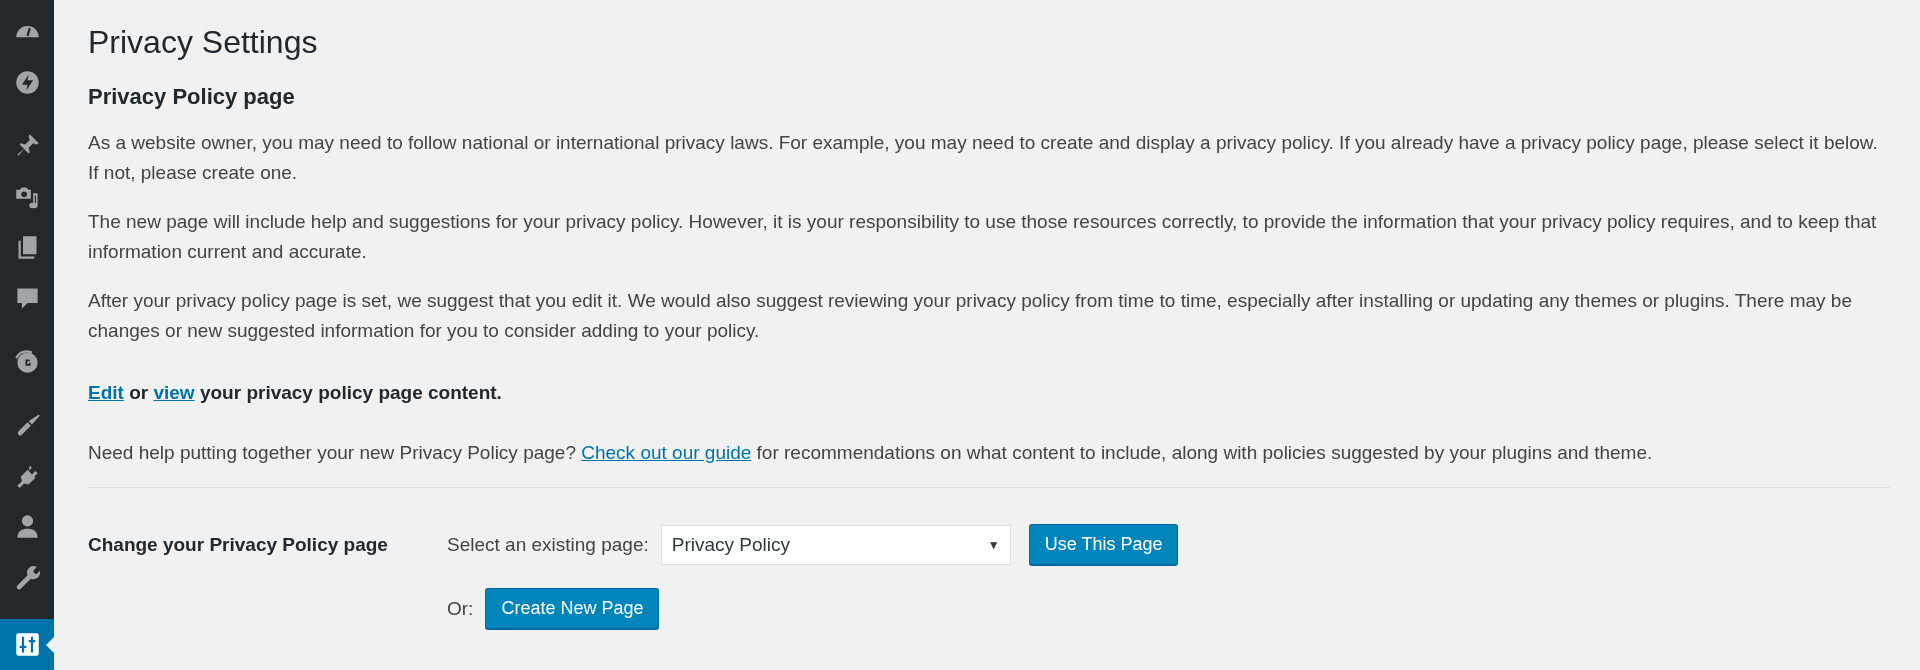 Image resolution: width=1920 pixels, height=670 pixels. I want to click on globe-icon, so click(27, 361).